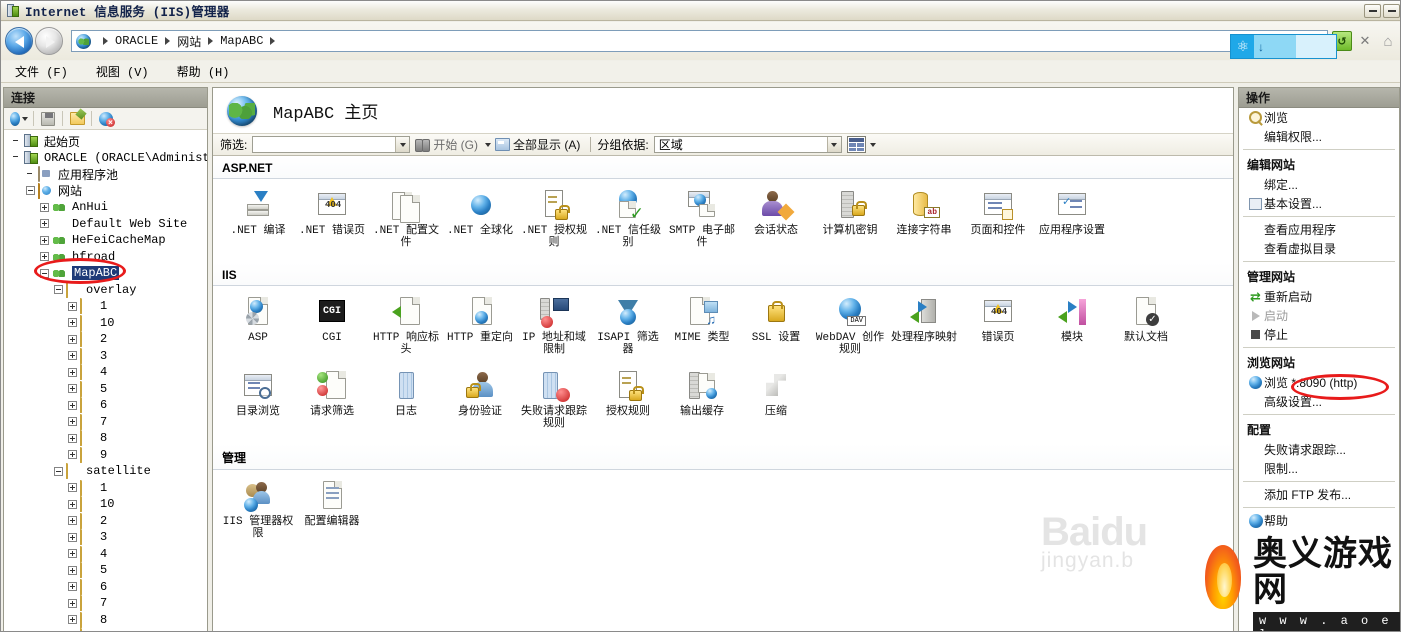 This screenshot has width=1401, height=632. What do you see at coordinates (628, 397) in the screenshot?
I see `feature-icon-authorization-rules: 授权规则` at bounding box center [628, 397].